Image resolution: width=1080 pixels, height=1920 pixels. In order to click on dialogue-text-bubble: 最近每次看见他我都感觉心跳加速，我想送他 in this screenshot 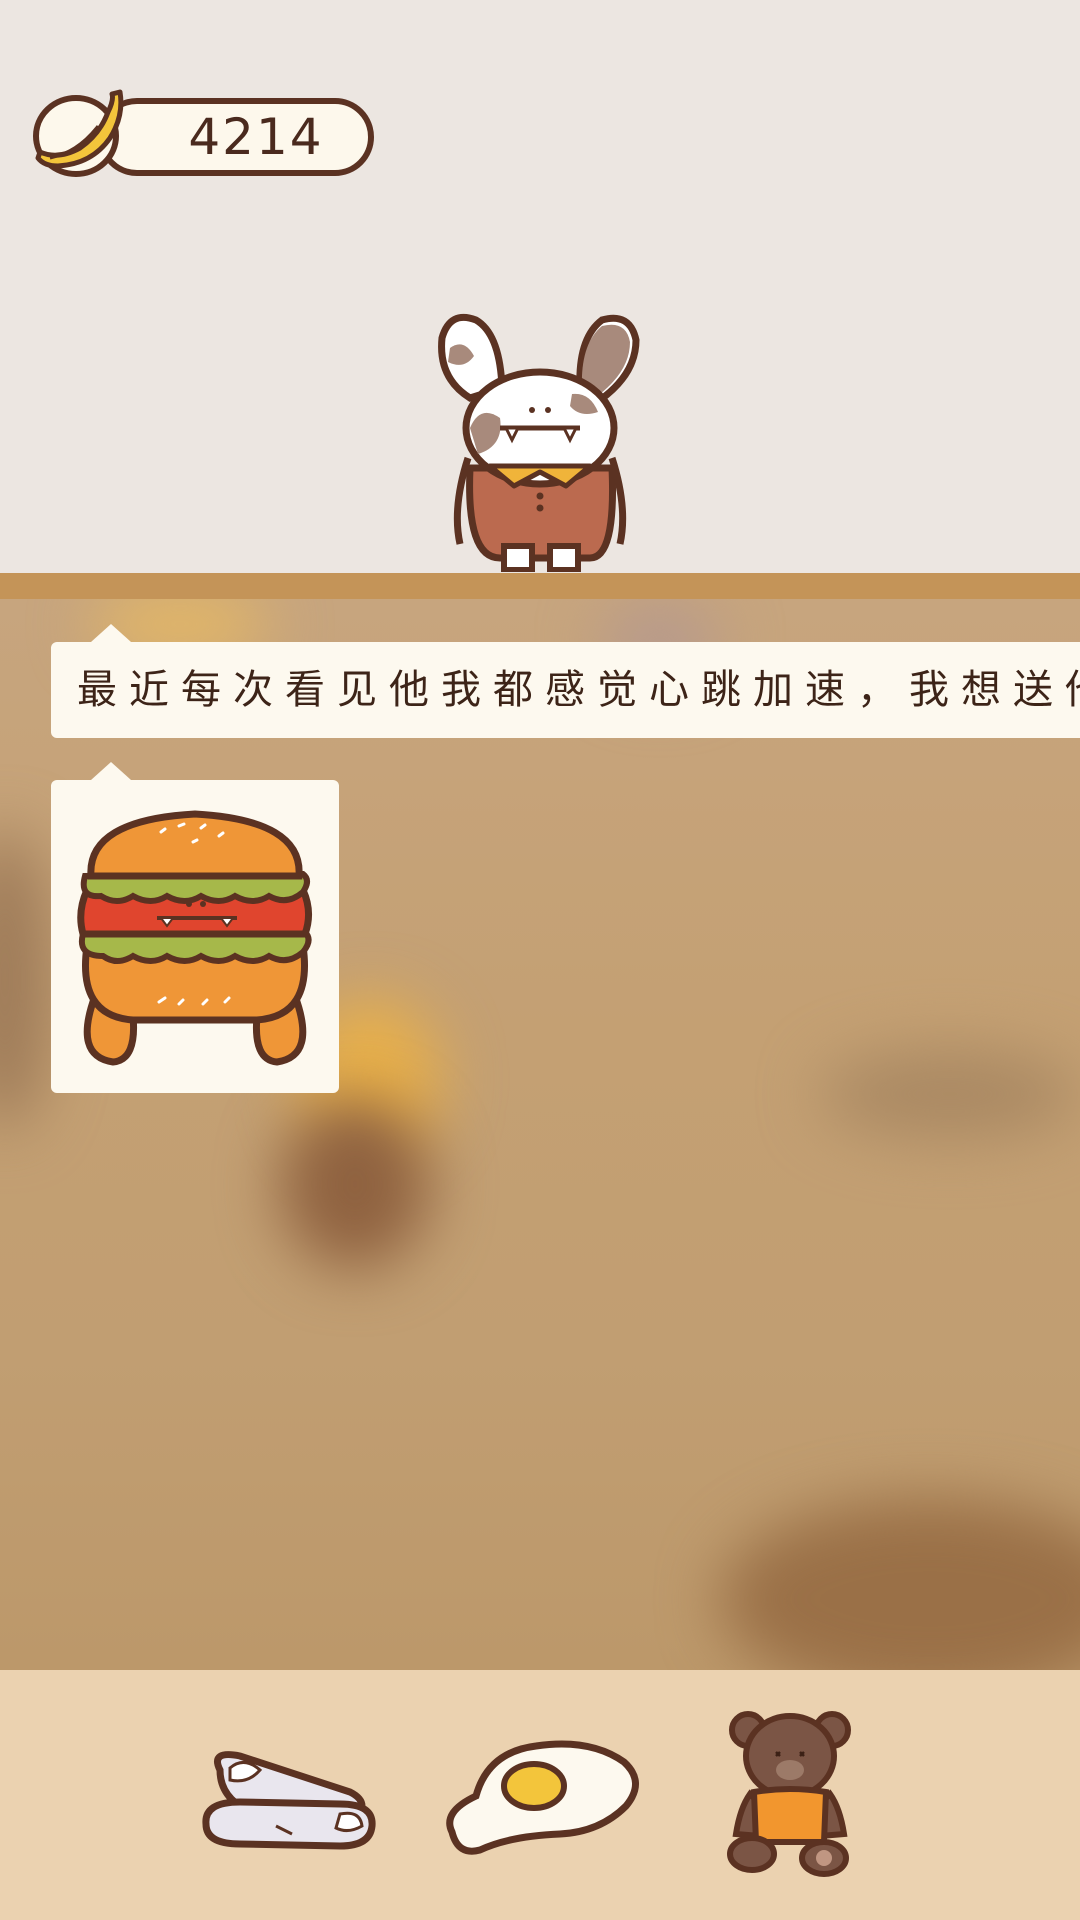, I will do `click(565, 681)`.